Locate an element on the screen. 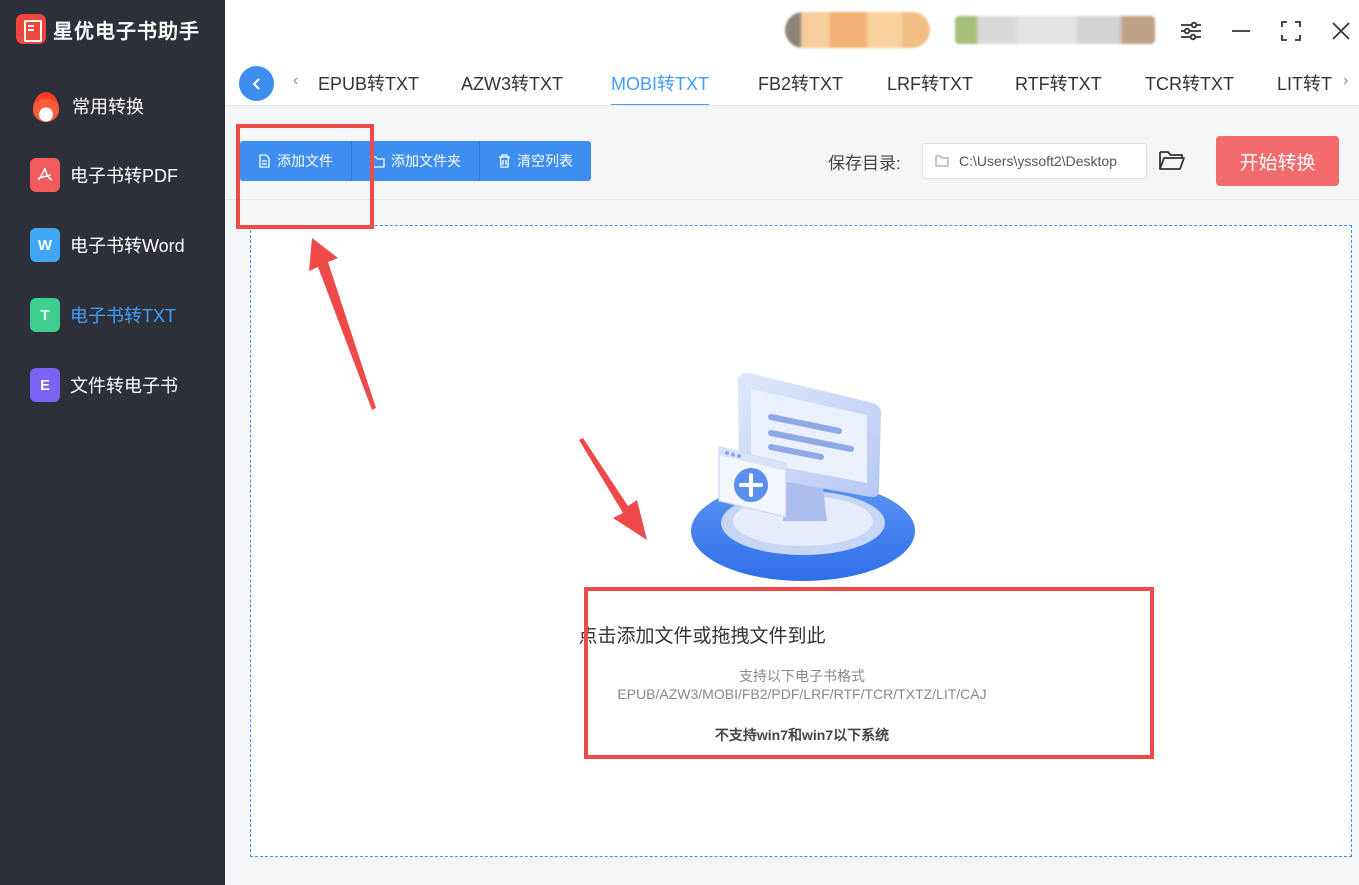 The image size is (1359, 885). tab-epub-txt: EPUB转TXT is located at coordinates (368, 87).